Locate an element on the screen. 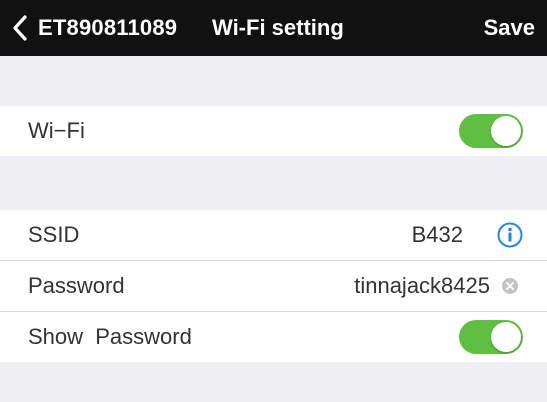 Image resolution: width=547 pixels, height=402 pixels. top-bar: ET890811089 Wi-Fi setting Save is located at coordinates (273, 28).